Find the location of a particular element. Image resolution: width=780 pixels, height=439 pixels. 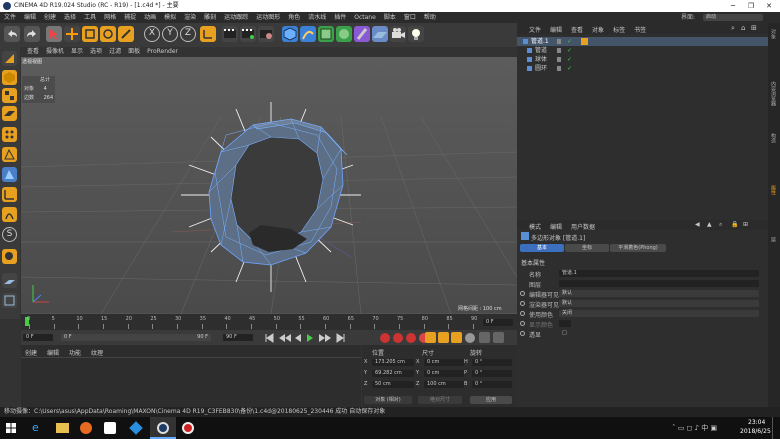

app-icon is located at coordinates (136, 428).